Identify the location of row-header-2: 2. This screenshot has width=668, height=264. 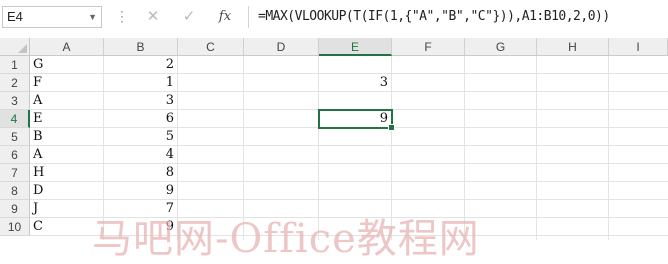
(15, 83).